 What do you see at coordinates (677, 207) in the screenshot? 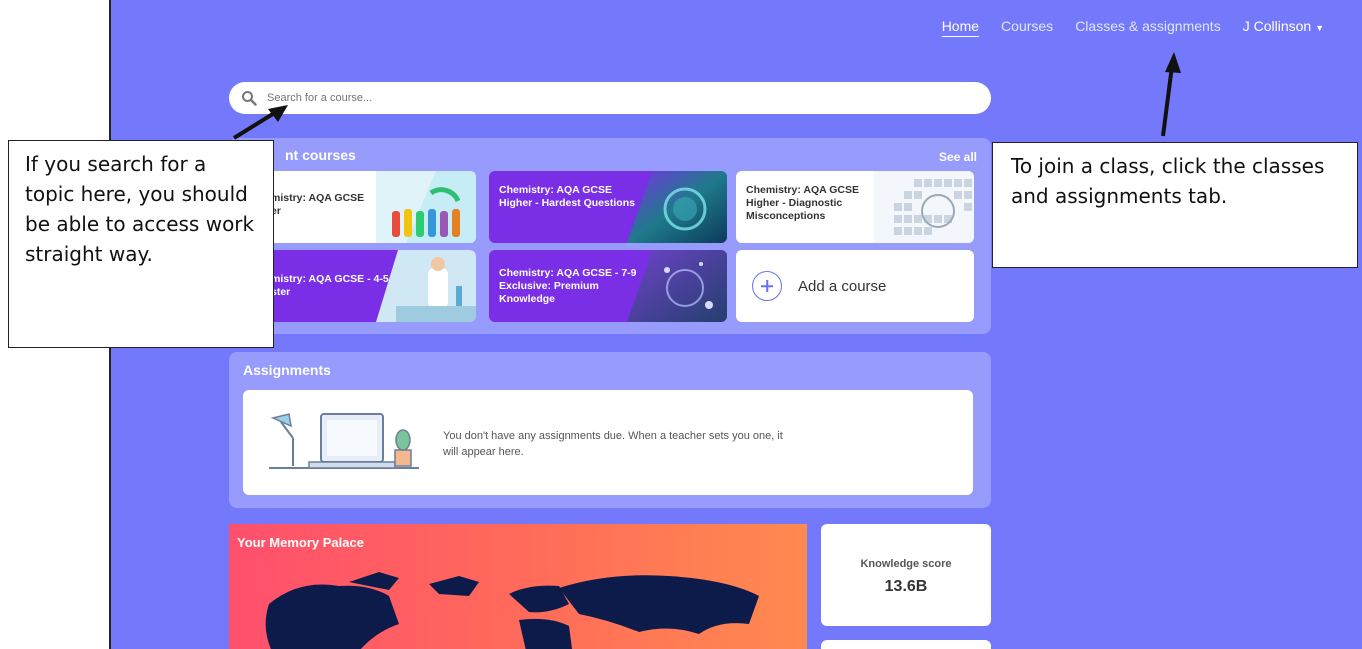
I see `molecule-image` at bounding box center [677, 207].